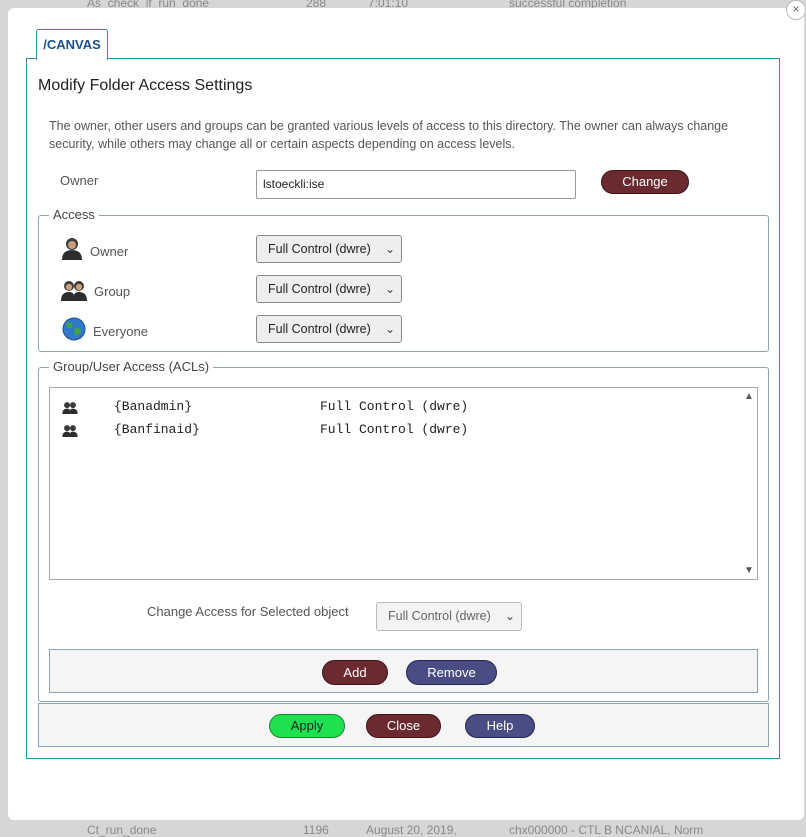  Describe the element at coordinates (122, 830) in the screenshot. I see `background-row-name: Ct_run_done` at that location.